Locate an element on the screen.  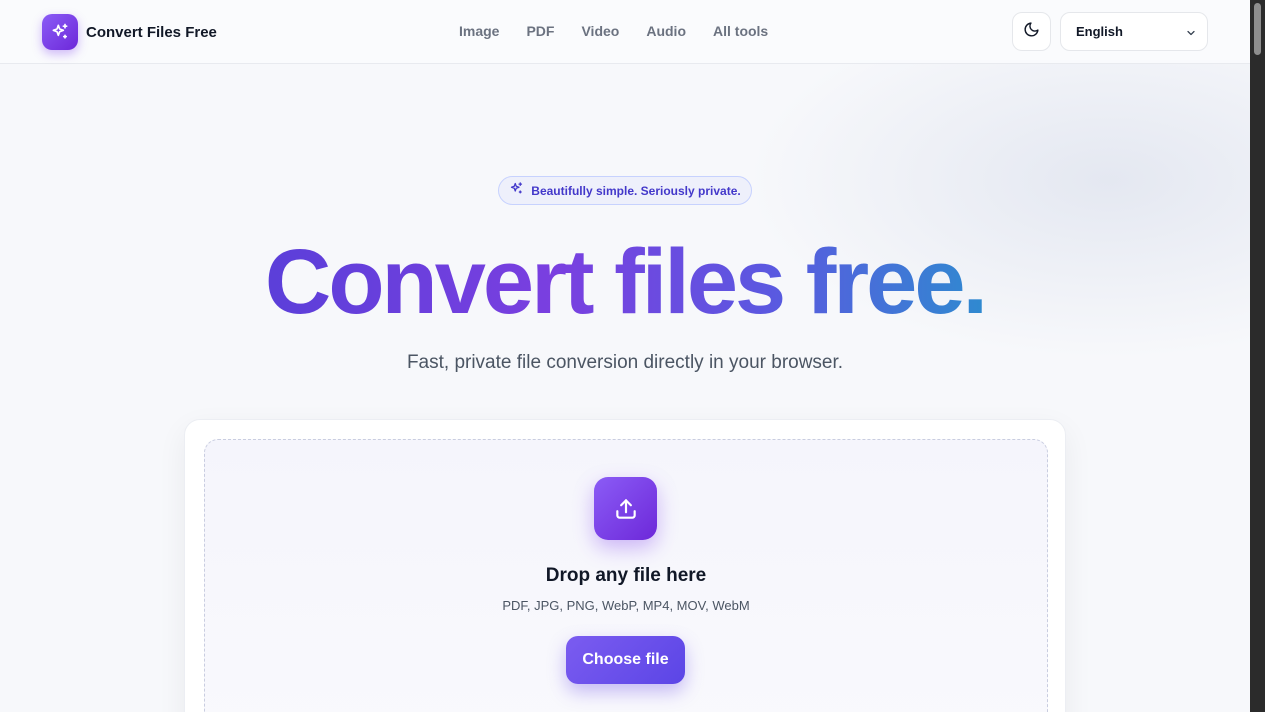
supported-formats: PDF, JPG, PNG, WebP, MP4, MOV, WebM is located at coordinates (626, 605).